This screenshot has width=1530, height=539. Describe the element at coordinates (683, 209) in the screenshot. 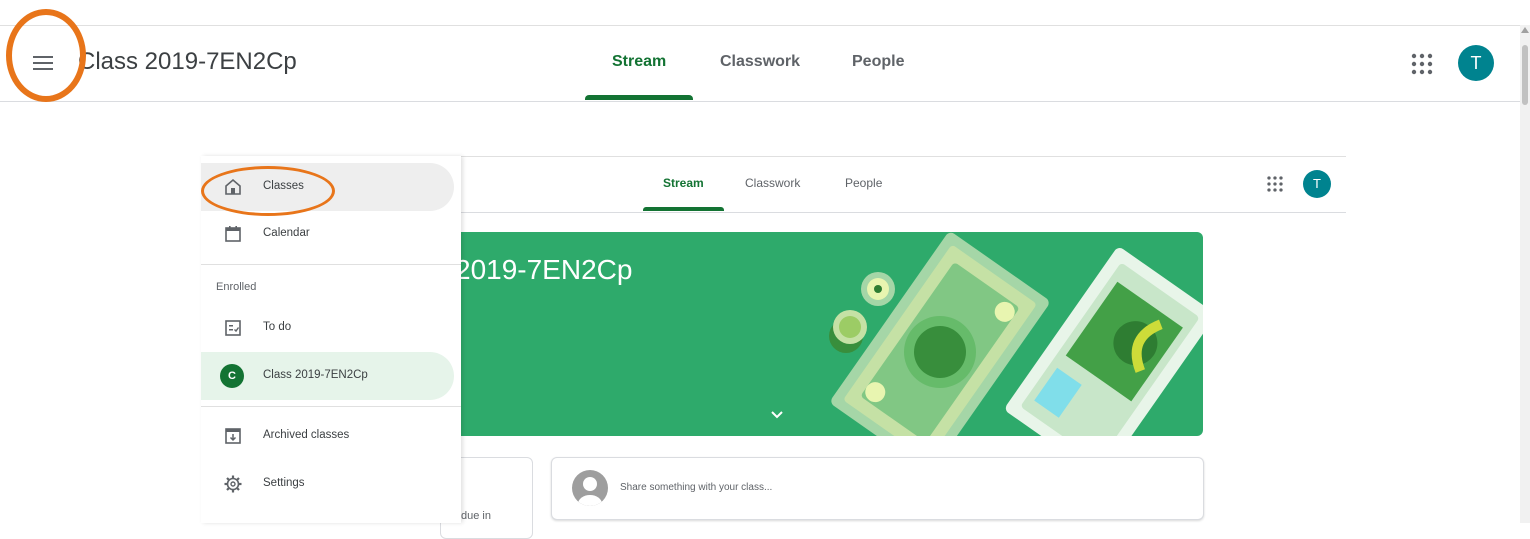

I see `inner-active-tab-indicator` at that location.